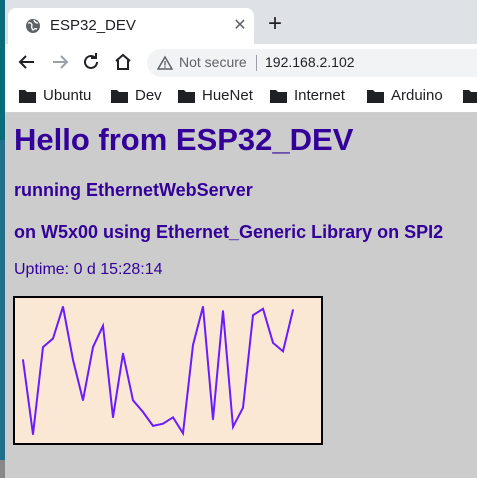 The width and height of the screenshot is (477, 478). Describe the element at coordinates (275, 24) in the screenshot. I see `new-tab-button: +` at that location.